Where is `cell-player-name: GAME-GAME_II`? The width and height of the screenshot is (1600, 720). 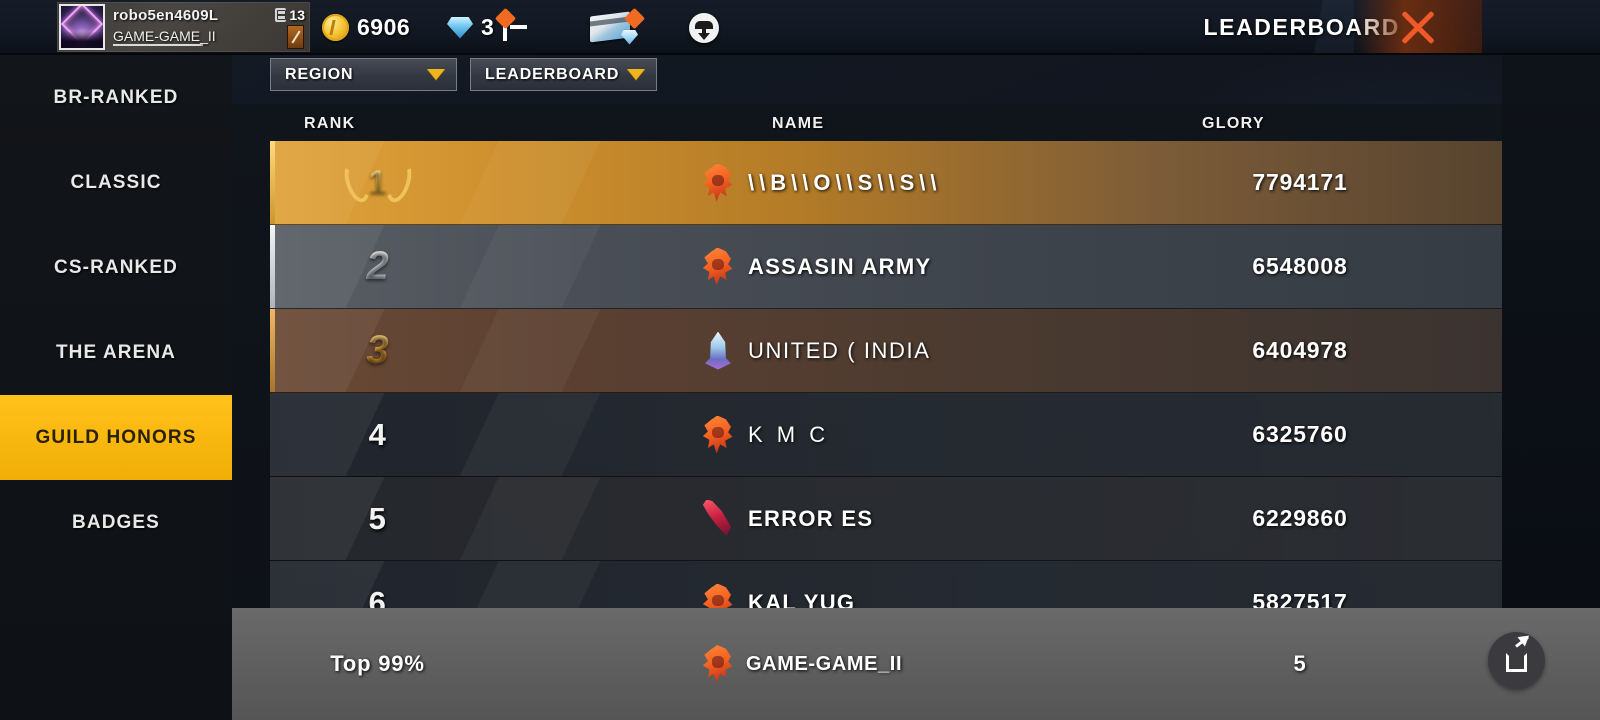 cell-player-name: GAME-GAME_II is located at coordinates (915, 664).